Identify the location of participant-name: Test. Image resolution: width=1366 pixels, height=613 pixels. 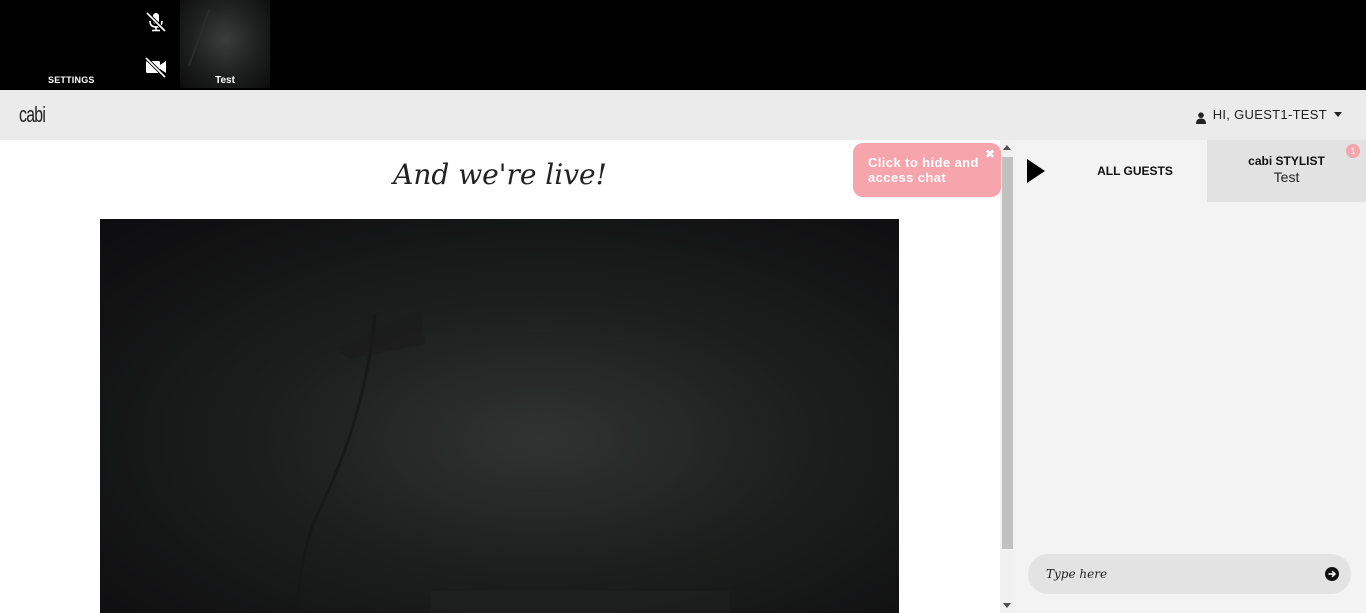
(225, 80).